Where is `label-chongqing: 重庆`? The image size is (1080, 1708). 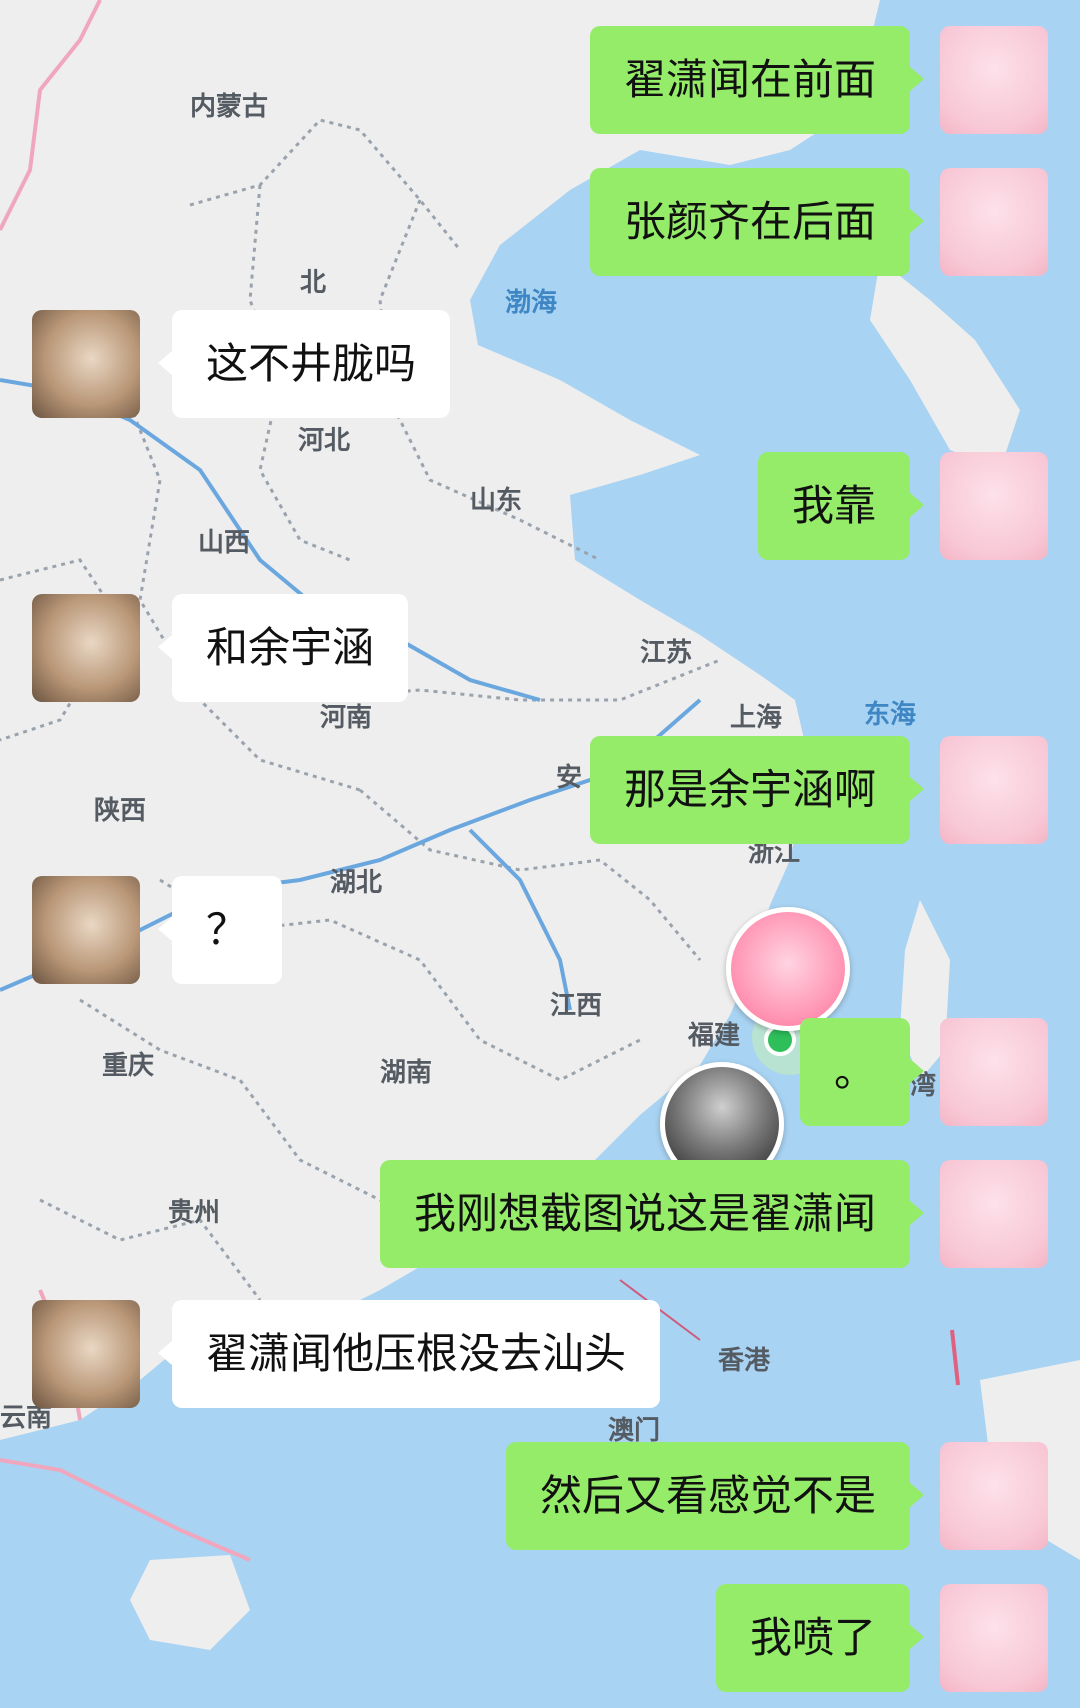 label-chongqing: 重庆 is located at coordinates (128, 1066).